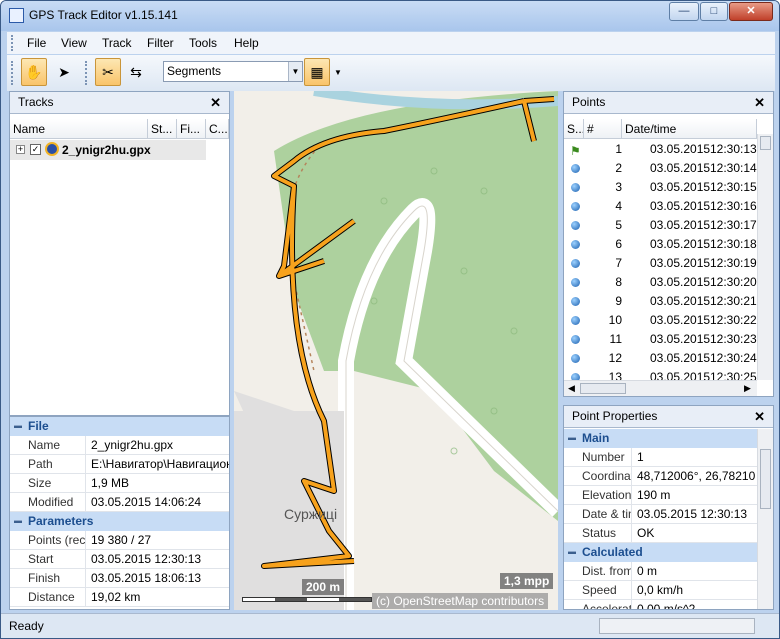 This screenshot has width=780, height=639. I want to click on section-file: File, so click(119, 426).